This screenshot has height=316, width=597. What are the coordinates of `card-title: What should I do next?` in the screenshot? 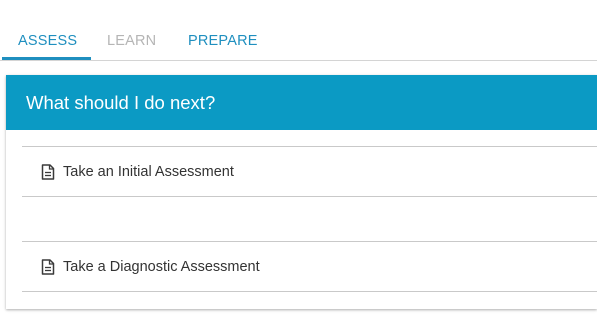 It's located at (121, 102).